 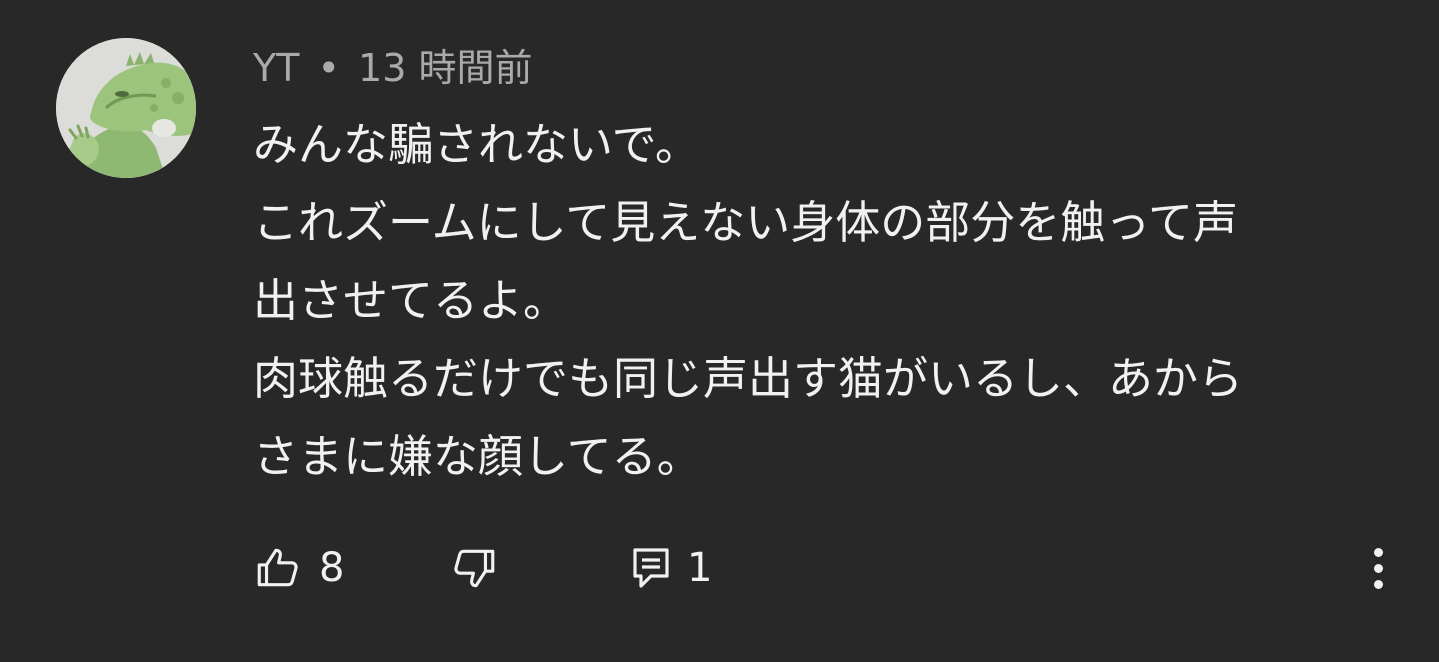 I want to click on comment-actions: 8 1, so click(x=828, y=568).